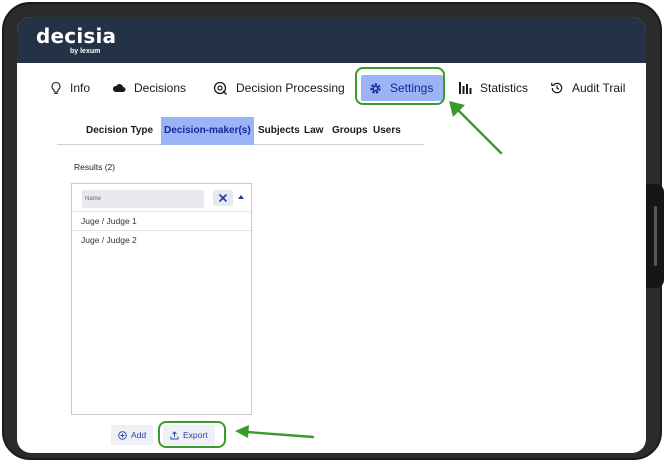 Image resolution: width=666 pixels, height=464 pixels. Describe the element at coordinates (95, 167) in the screenshot. I see `results-count: Results (2)` at that location.